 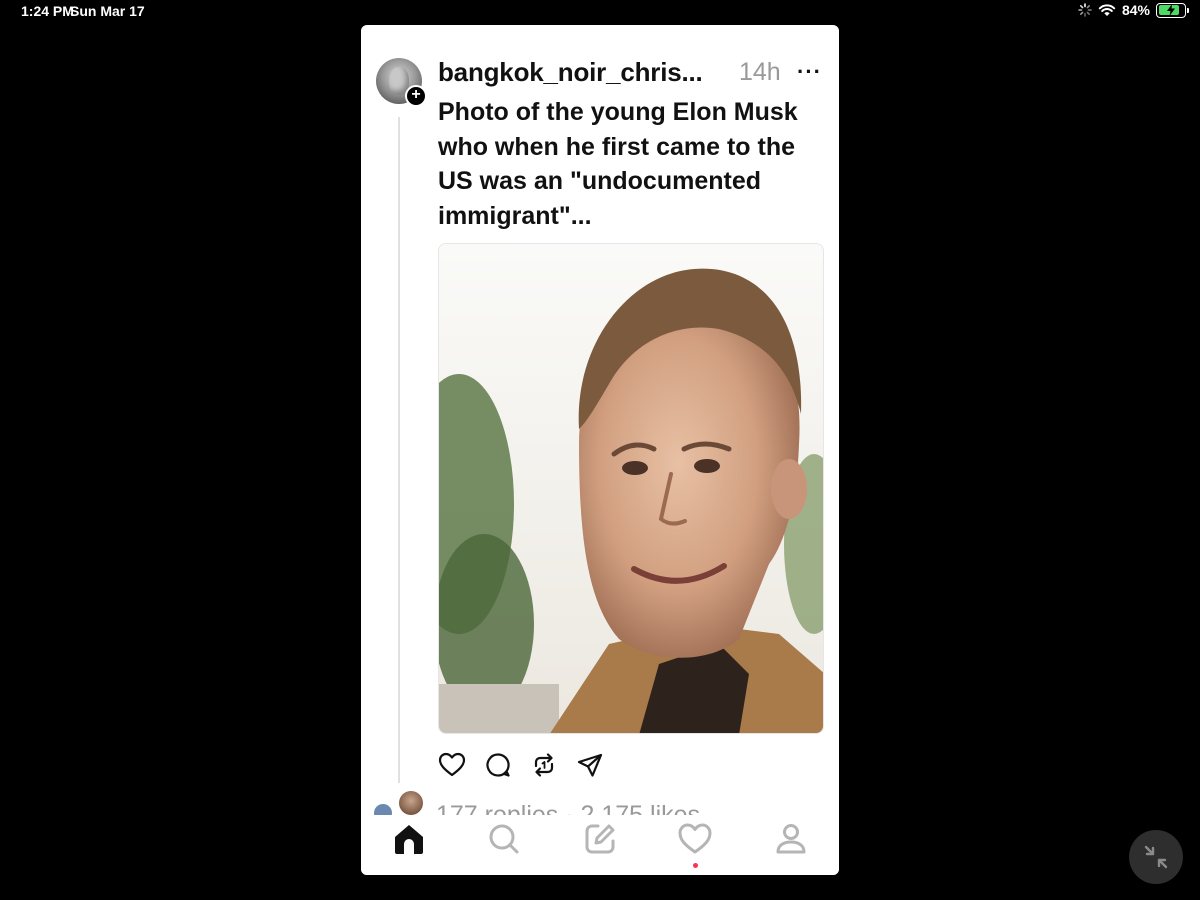 What do you see at coordinates (452, 765) in the screenshot?
I see `like-icon` at bounding box center [452, 765].